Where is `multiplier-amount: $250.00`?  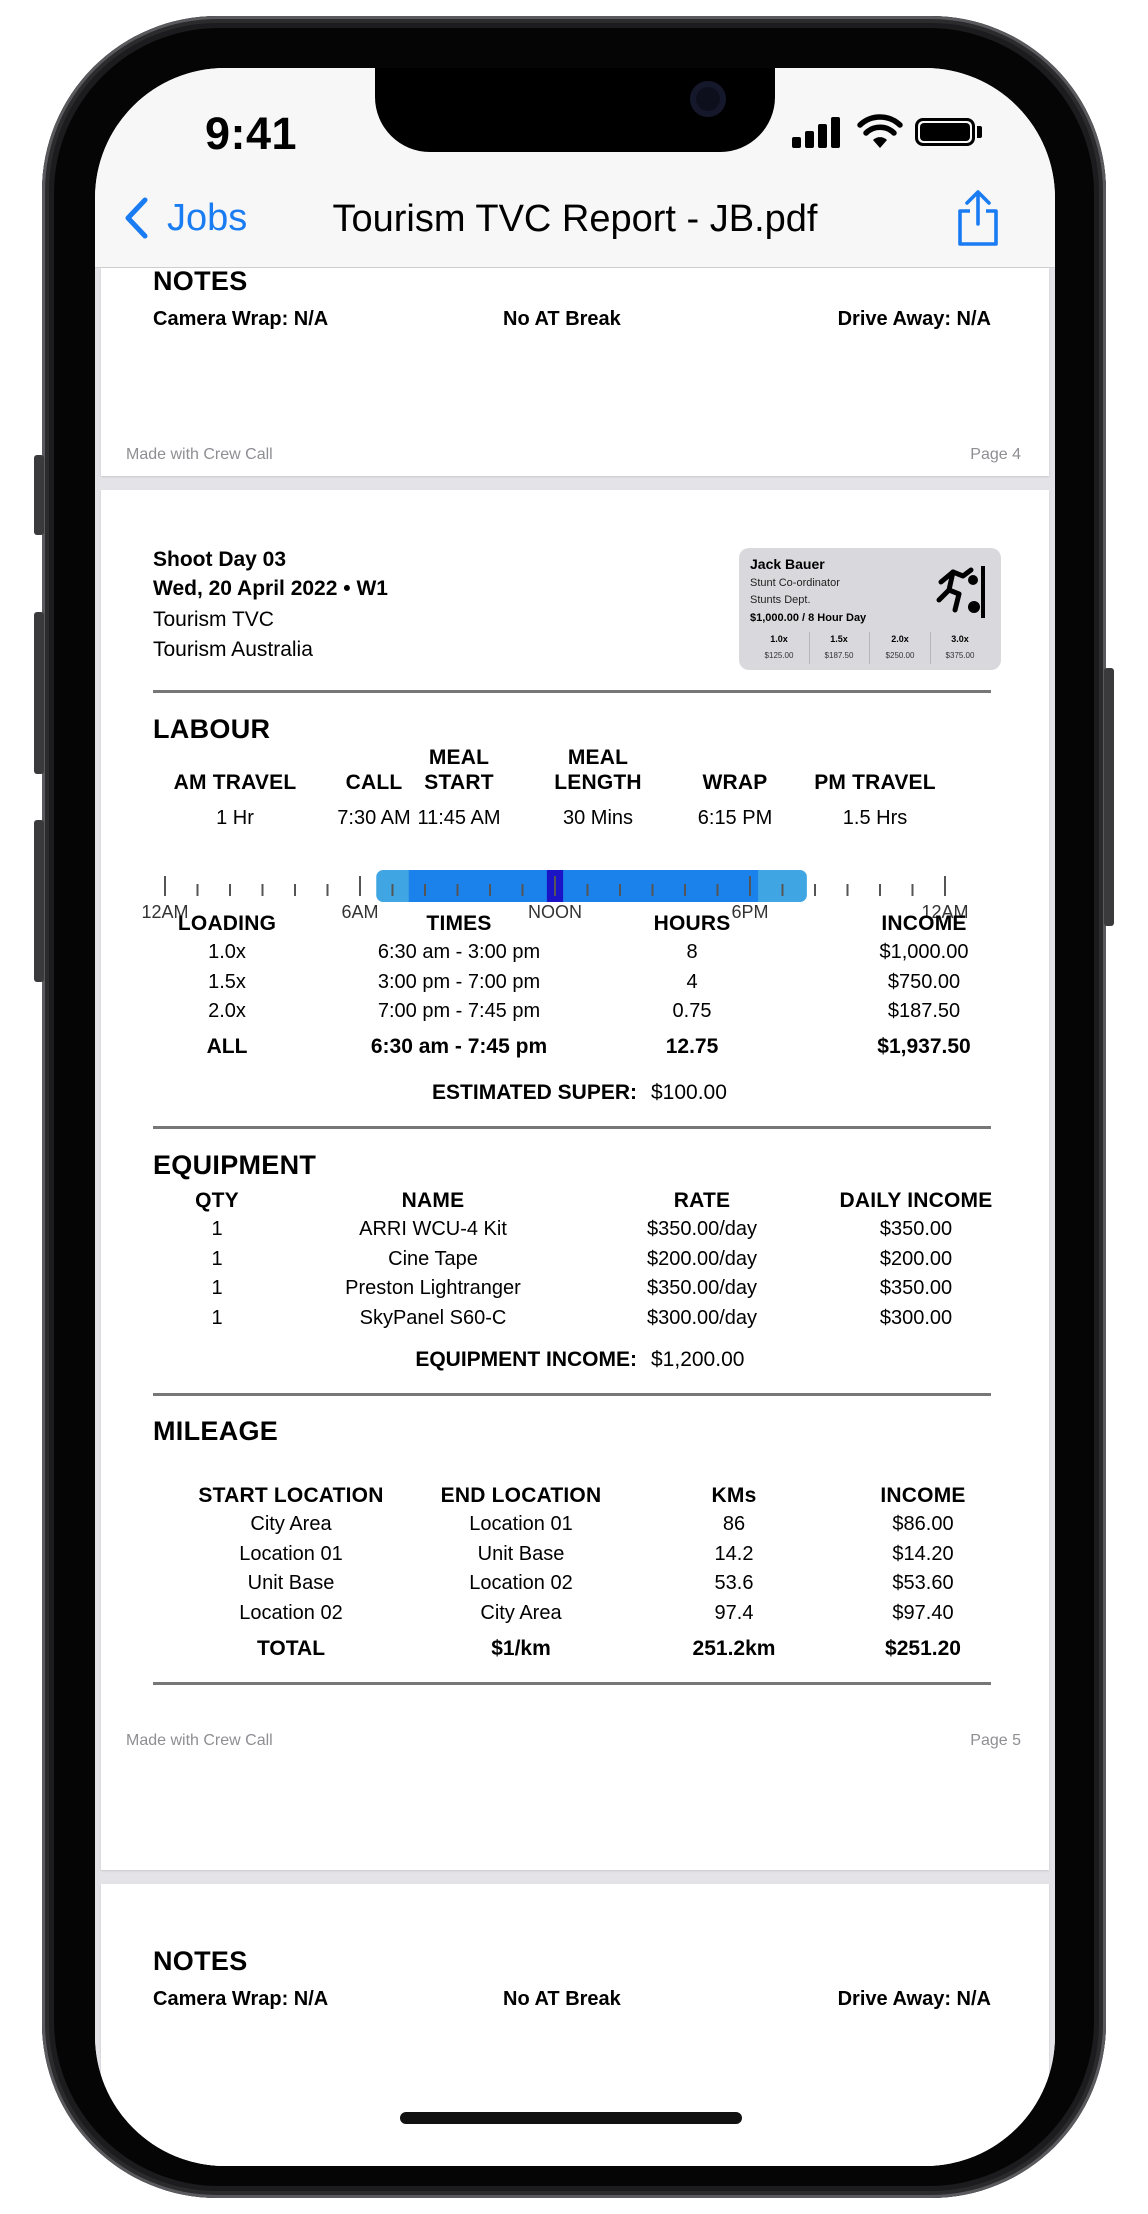 multiplier-amount: $250.00 is located at coordinates (900, 655).